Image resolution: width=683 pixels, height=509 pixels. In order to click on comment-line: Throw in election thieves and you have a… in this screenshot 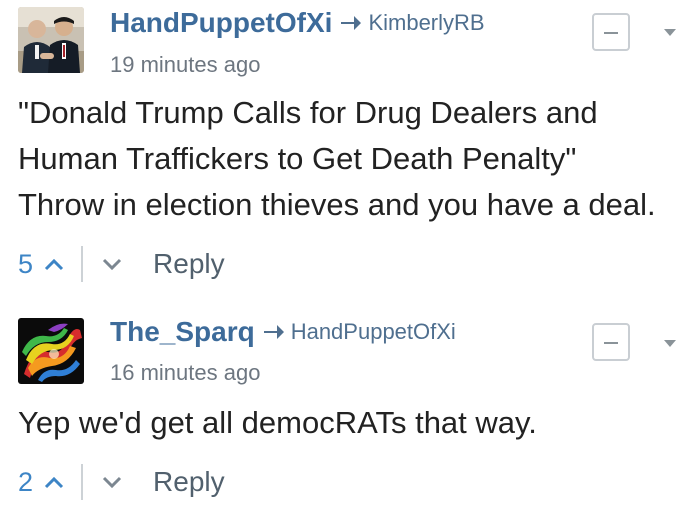, I will do `click(337, 204)`.